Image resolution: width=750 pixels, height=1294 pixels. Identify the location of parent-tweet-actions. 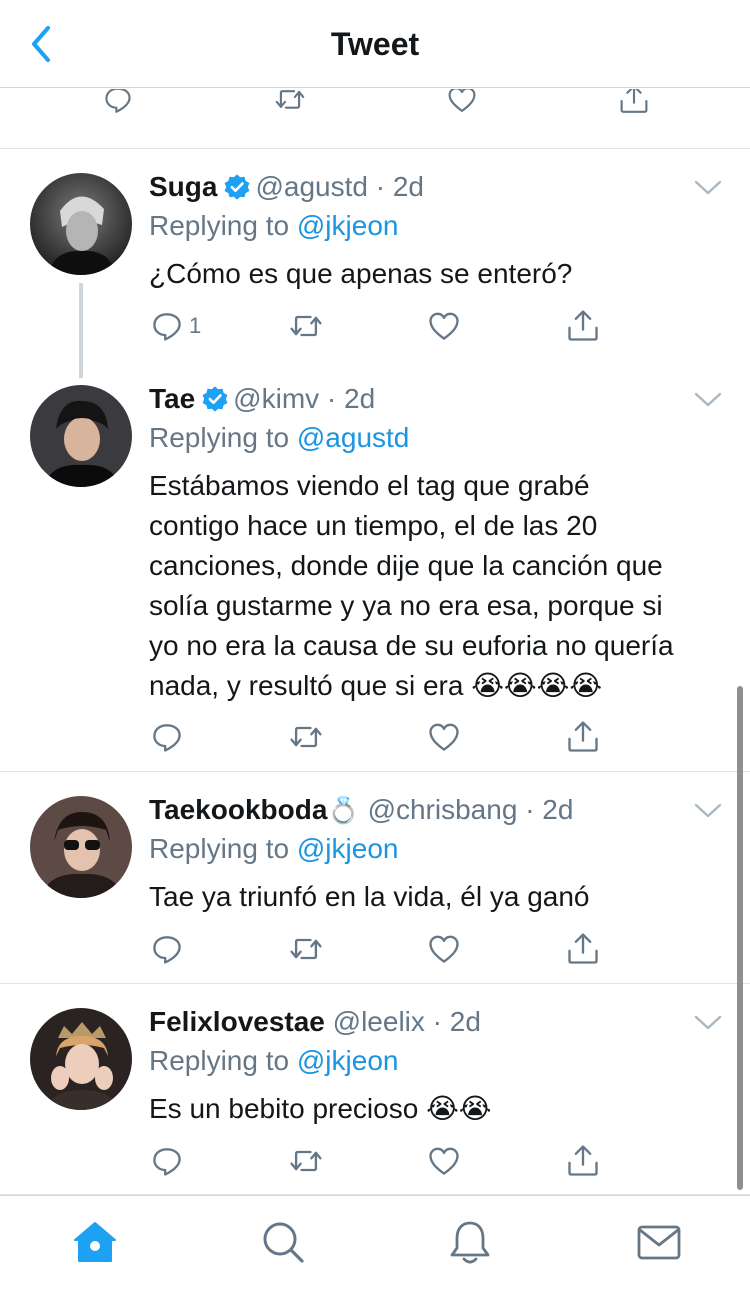
(375, 119).